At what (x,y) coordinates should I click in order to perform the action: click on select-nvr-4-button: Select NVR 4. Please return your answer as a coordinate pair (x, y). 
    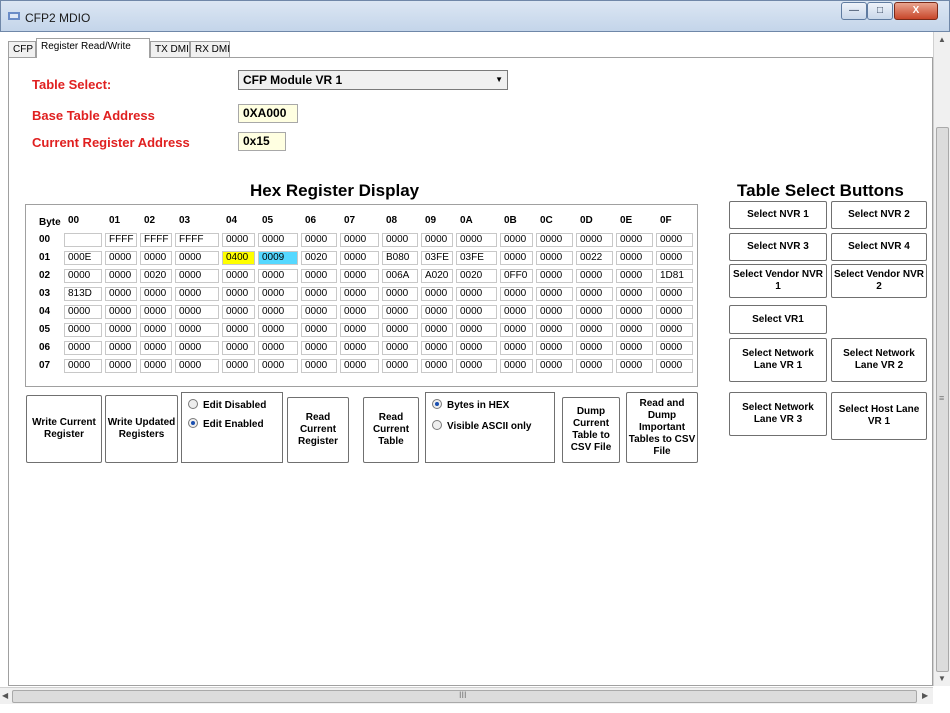
    Looking at the image, I should click on (879, 247).